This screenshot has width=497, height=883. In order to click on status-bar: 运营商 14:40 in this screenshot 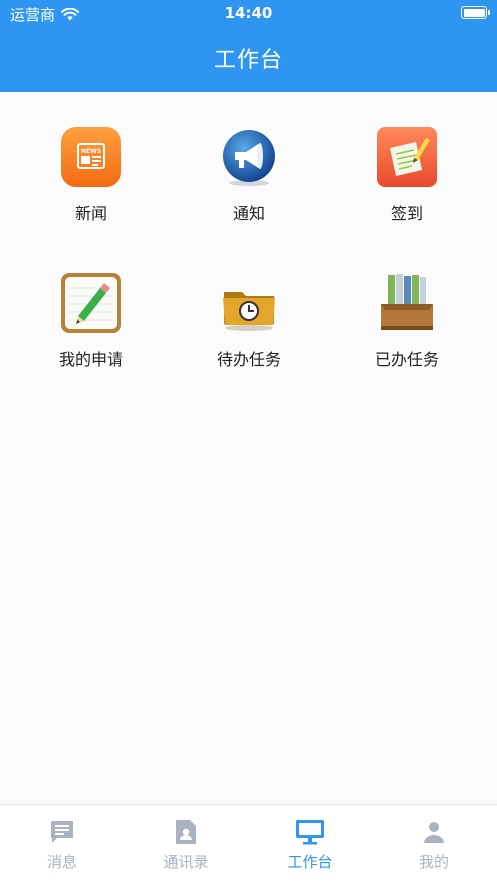, I will do `click(248, 13)`.